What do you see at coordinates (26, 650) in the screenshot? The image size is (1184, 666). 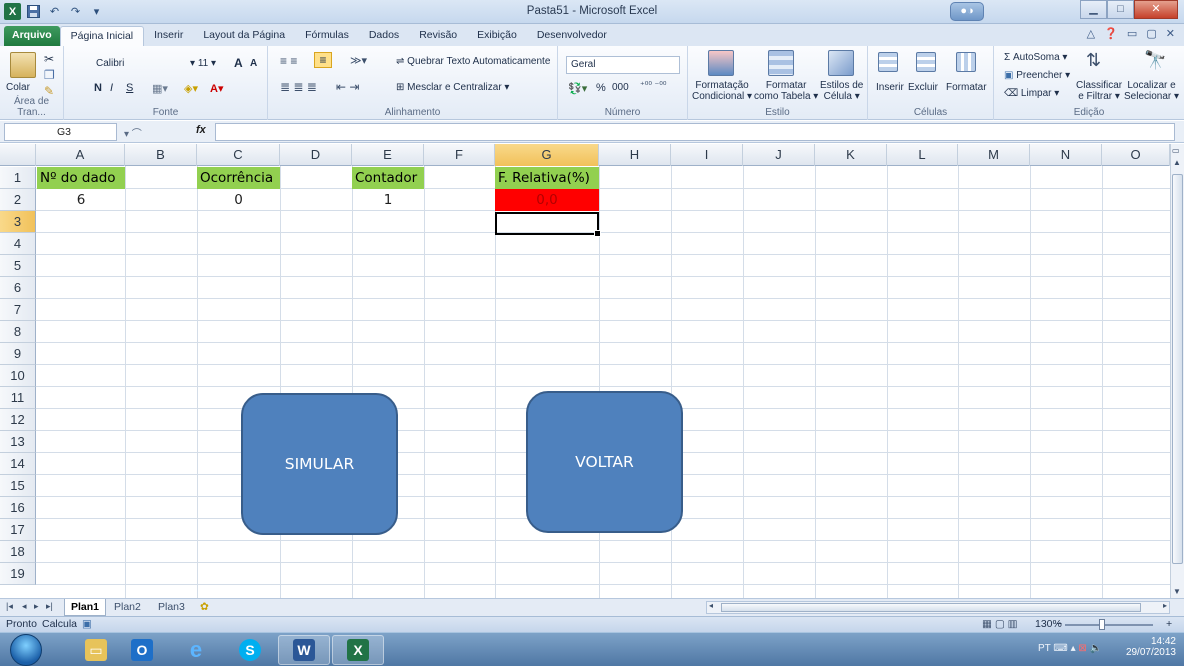 I see `start-button` at bounding box center [26, 650].